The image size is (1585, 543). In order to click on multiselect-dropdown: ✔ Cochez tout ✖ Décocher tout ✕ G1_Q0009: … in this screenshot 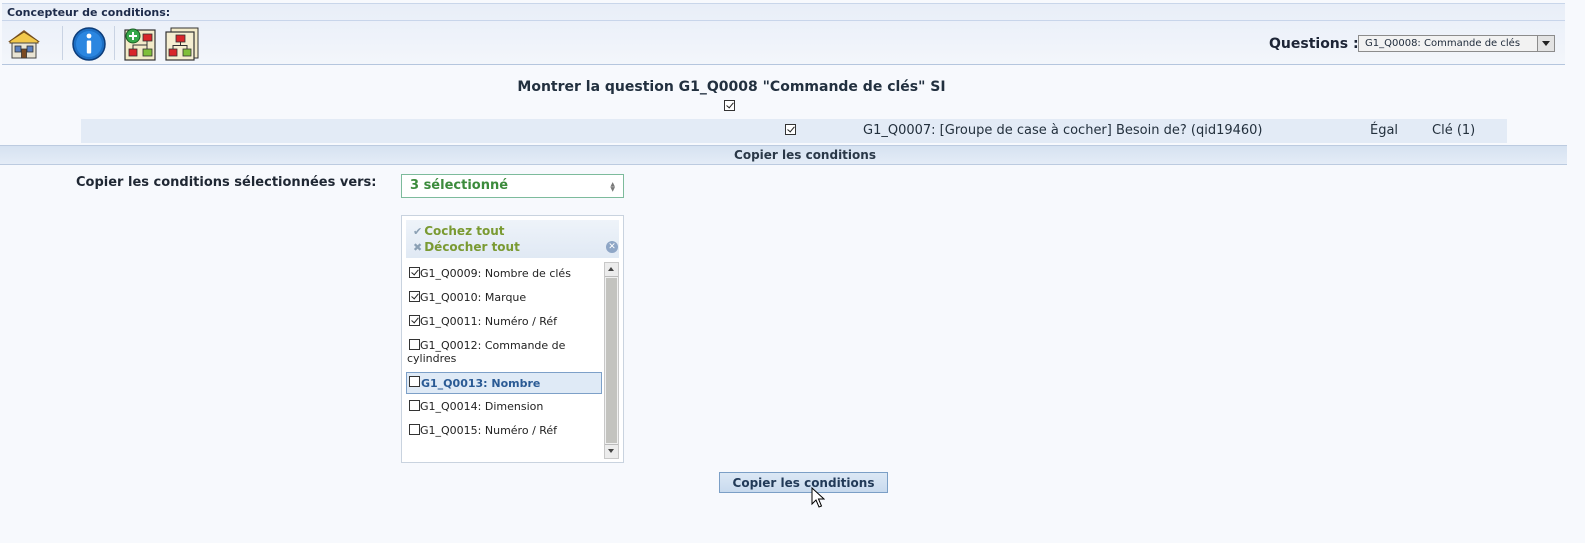, I will do `click(512, 339)`.